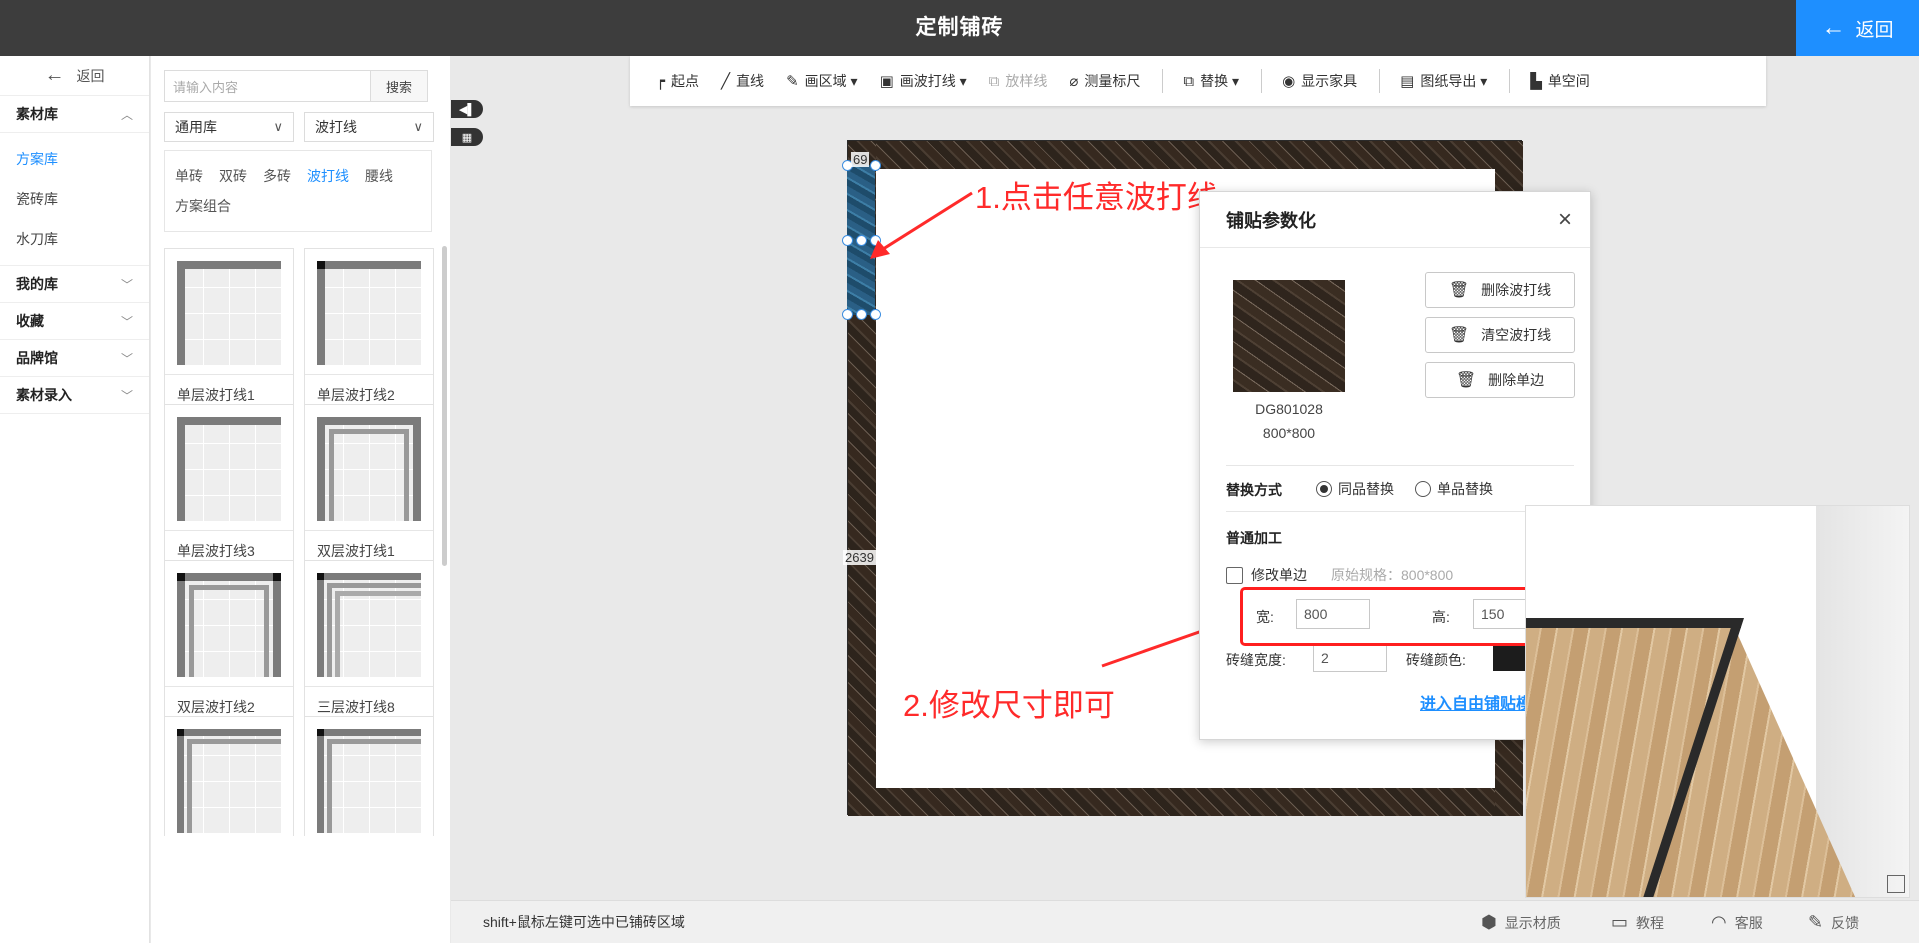  I want to click on category-border-line: 波打线, so click(328, 176).